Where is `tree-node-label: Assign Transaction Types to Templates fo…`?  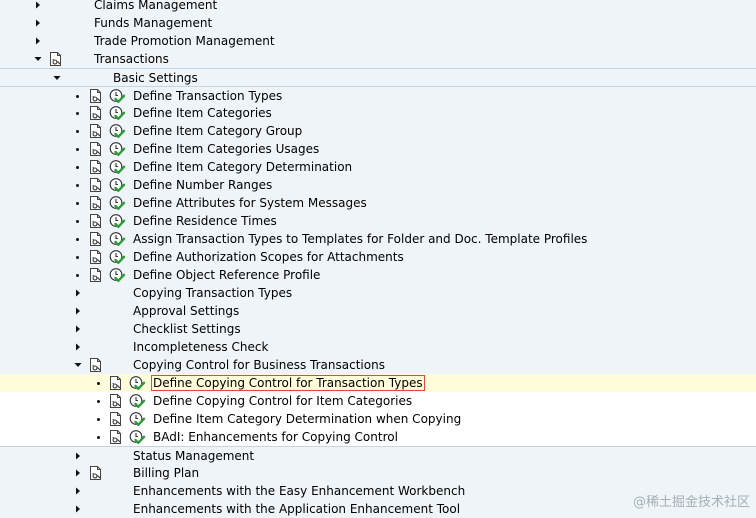 tree-node-label: Assign Transaction Types to Templates fo… is located at coordinates (360, 239).